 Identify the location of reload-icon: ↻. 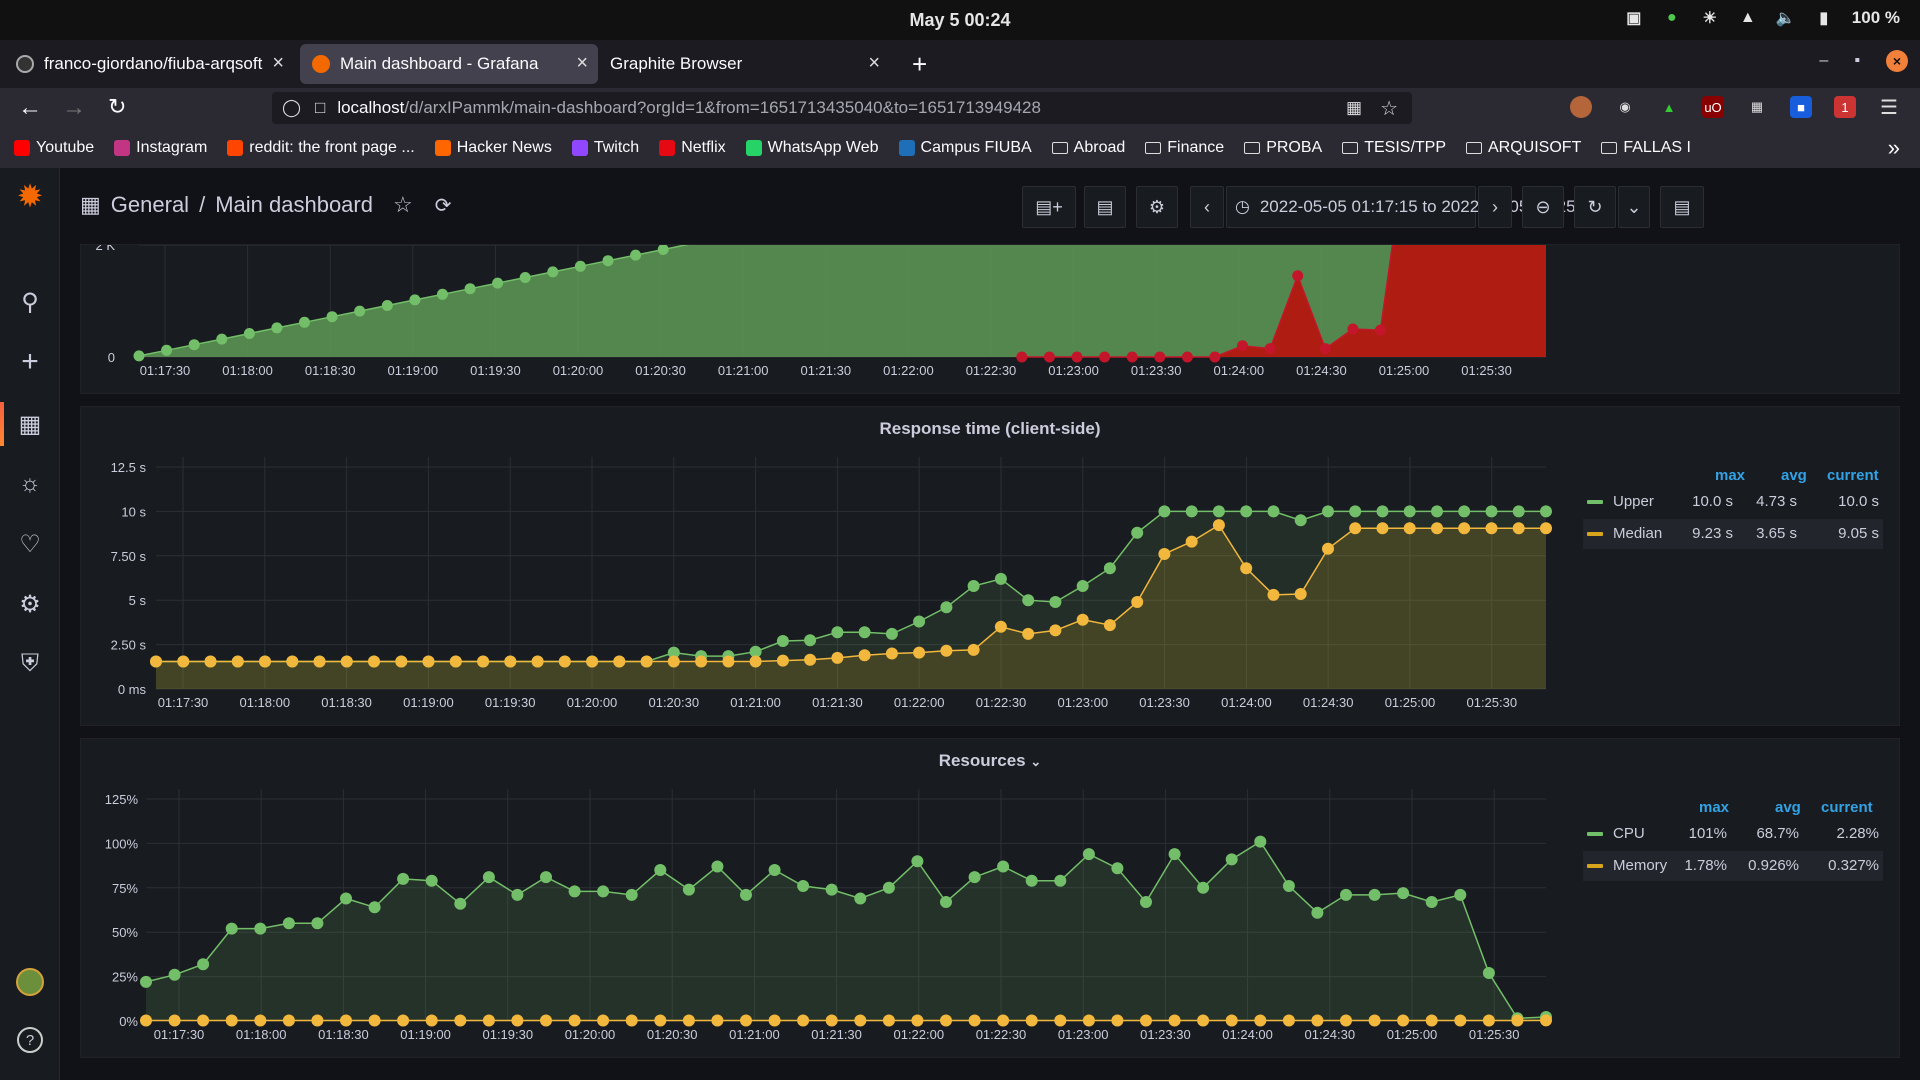
(117, 107).